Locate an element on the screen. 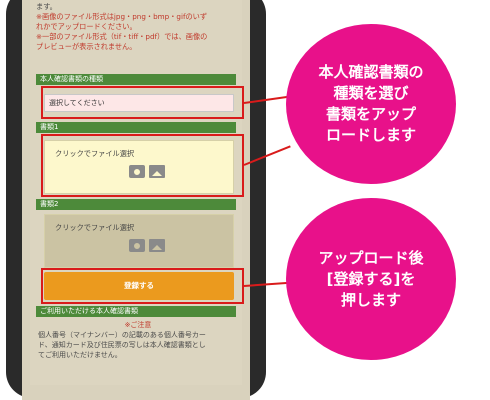  notes-line: 個人番号（マイナンバー）の記載のある個人番号カー is located at coordinates (122, 335).